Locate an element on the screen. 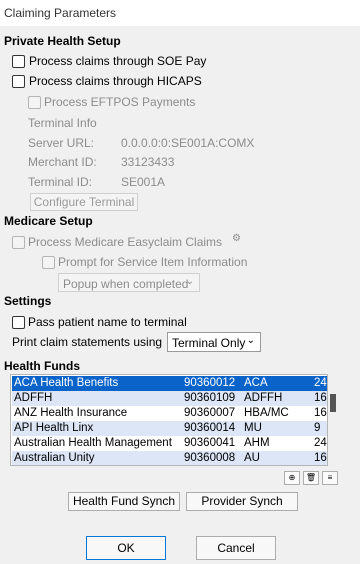  health-funds-heading: Health Funds is located at coordinates (42, 366).